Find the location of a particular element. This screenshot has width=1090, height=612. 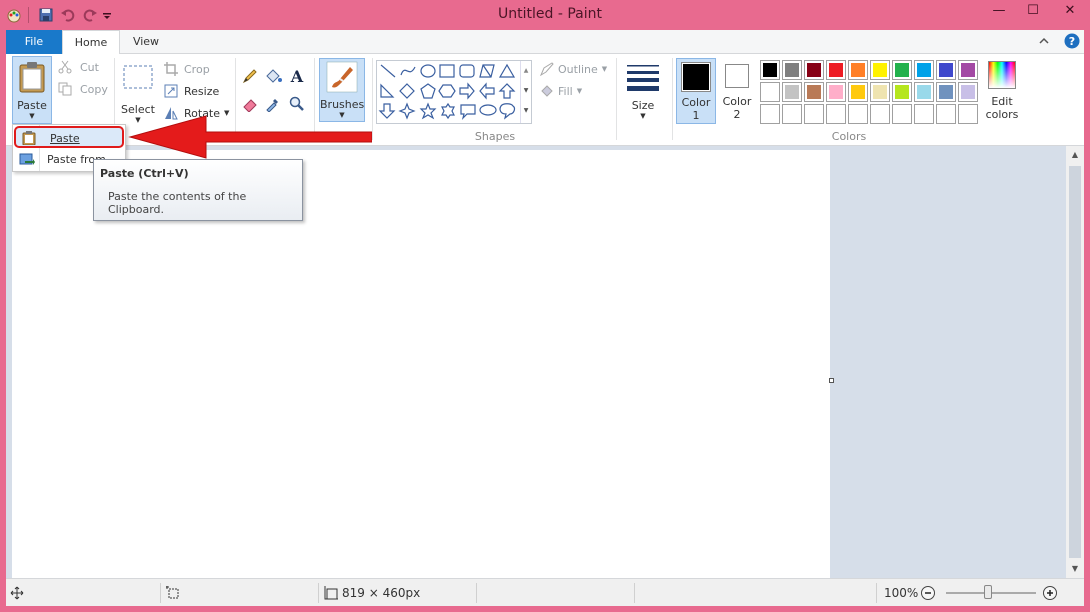

chevron-down-icon: ▼ is located at coordinates (526, 91).